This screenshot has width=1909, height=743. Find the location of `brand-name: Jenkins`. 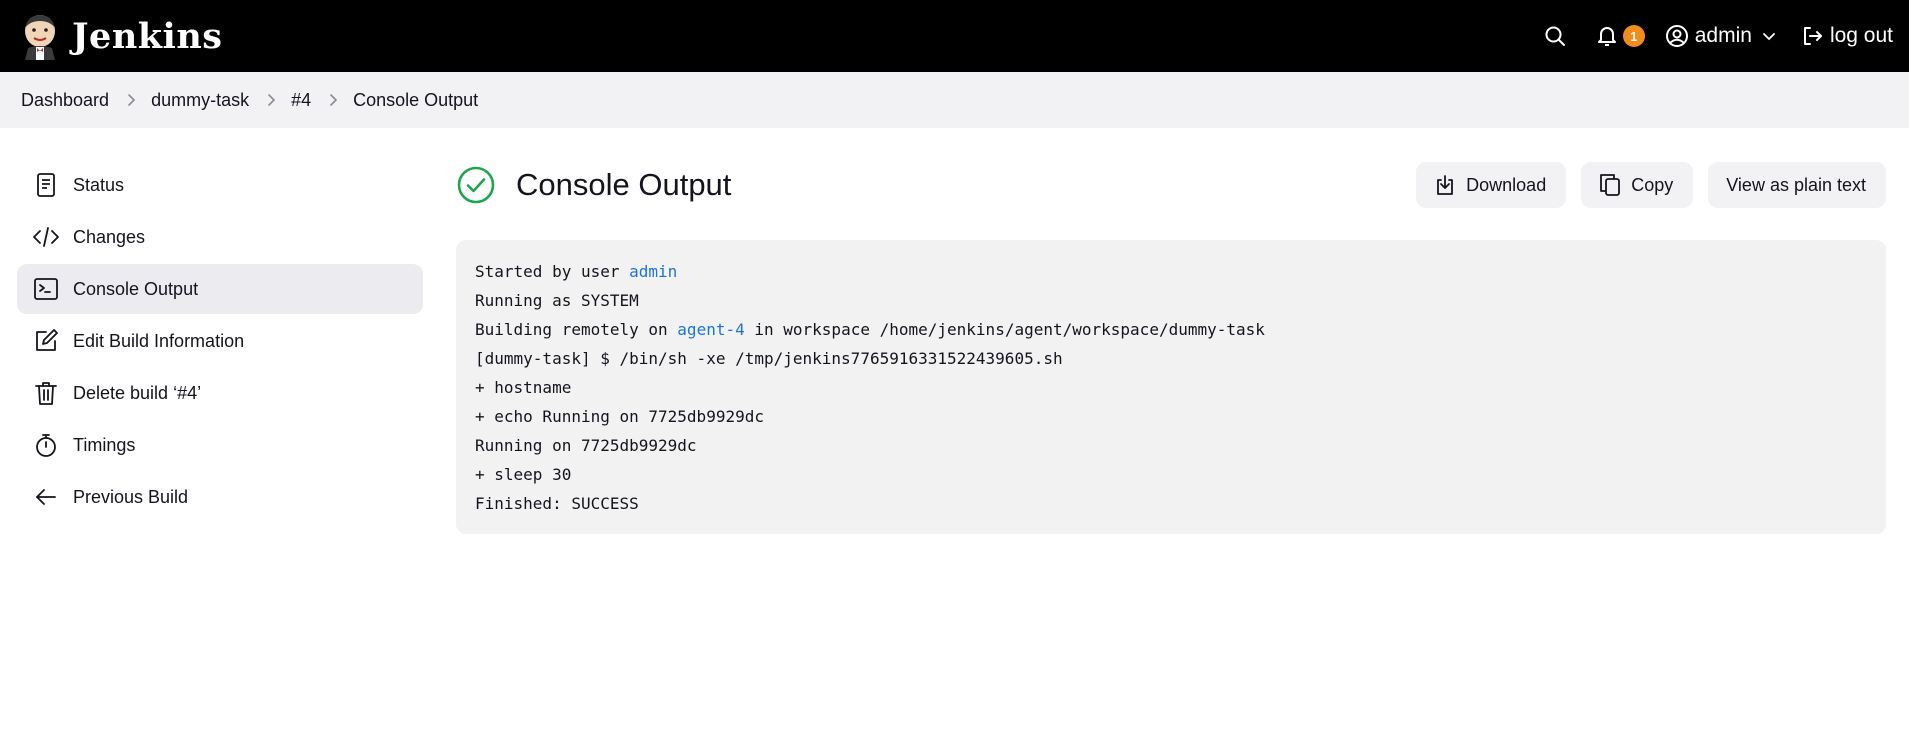

brand-name: Jenkins is located at coordinates (147, 36).